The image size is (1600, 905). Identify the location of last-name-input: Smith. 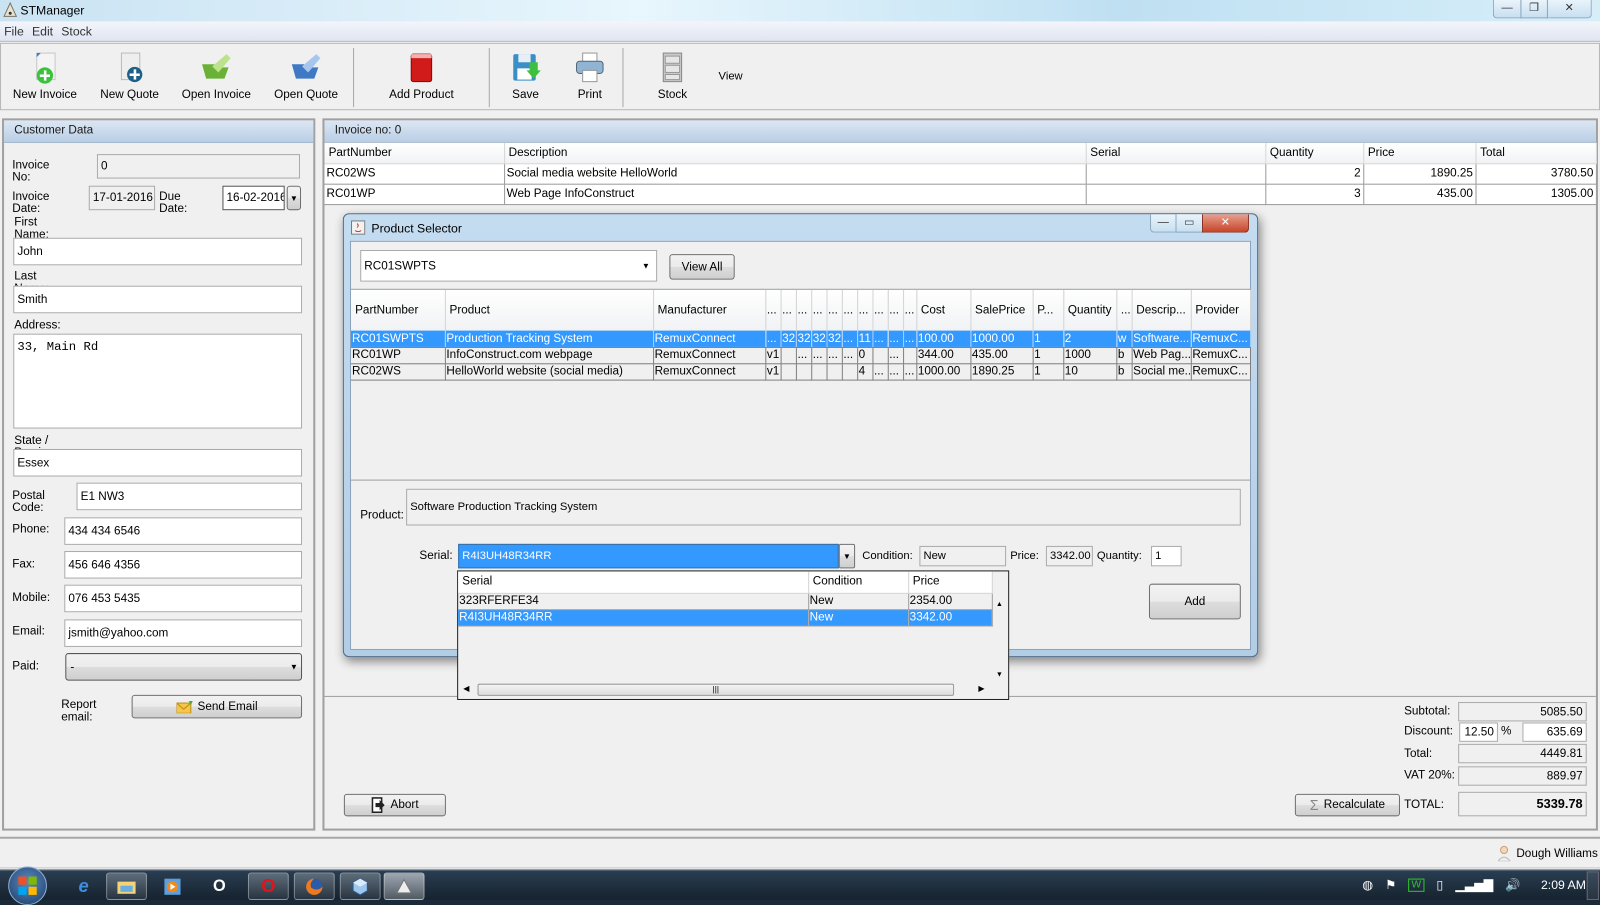
(158, 299).